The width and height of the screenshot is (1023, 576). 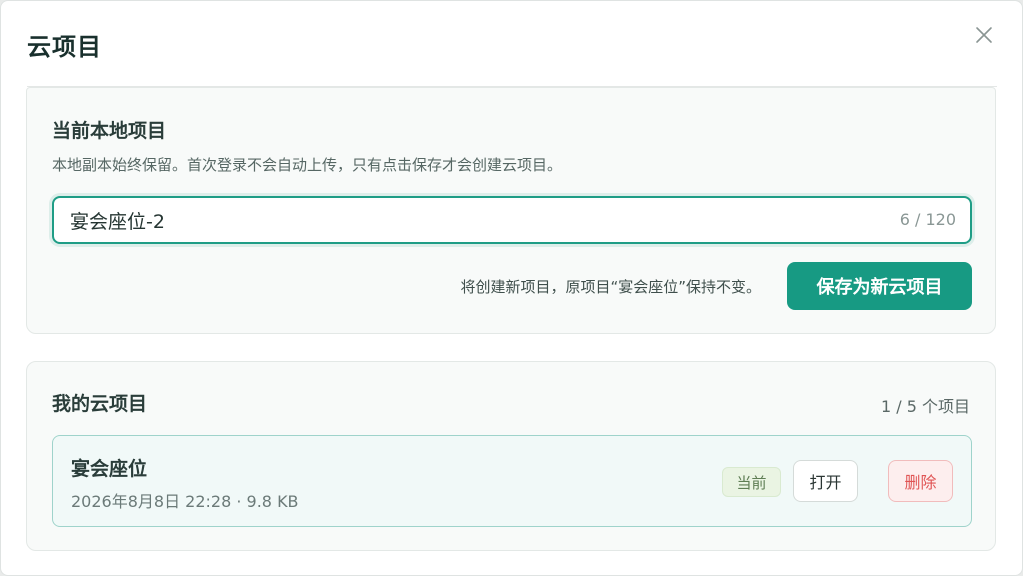 What do you see at coordinates (100, 404) in the screenshot?
I see `cloud-projects-title: 我的云项目` at bounding box center [100, 404].